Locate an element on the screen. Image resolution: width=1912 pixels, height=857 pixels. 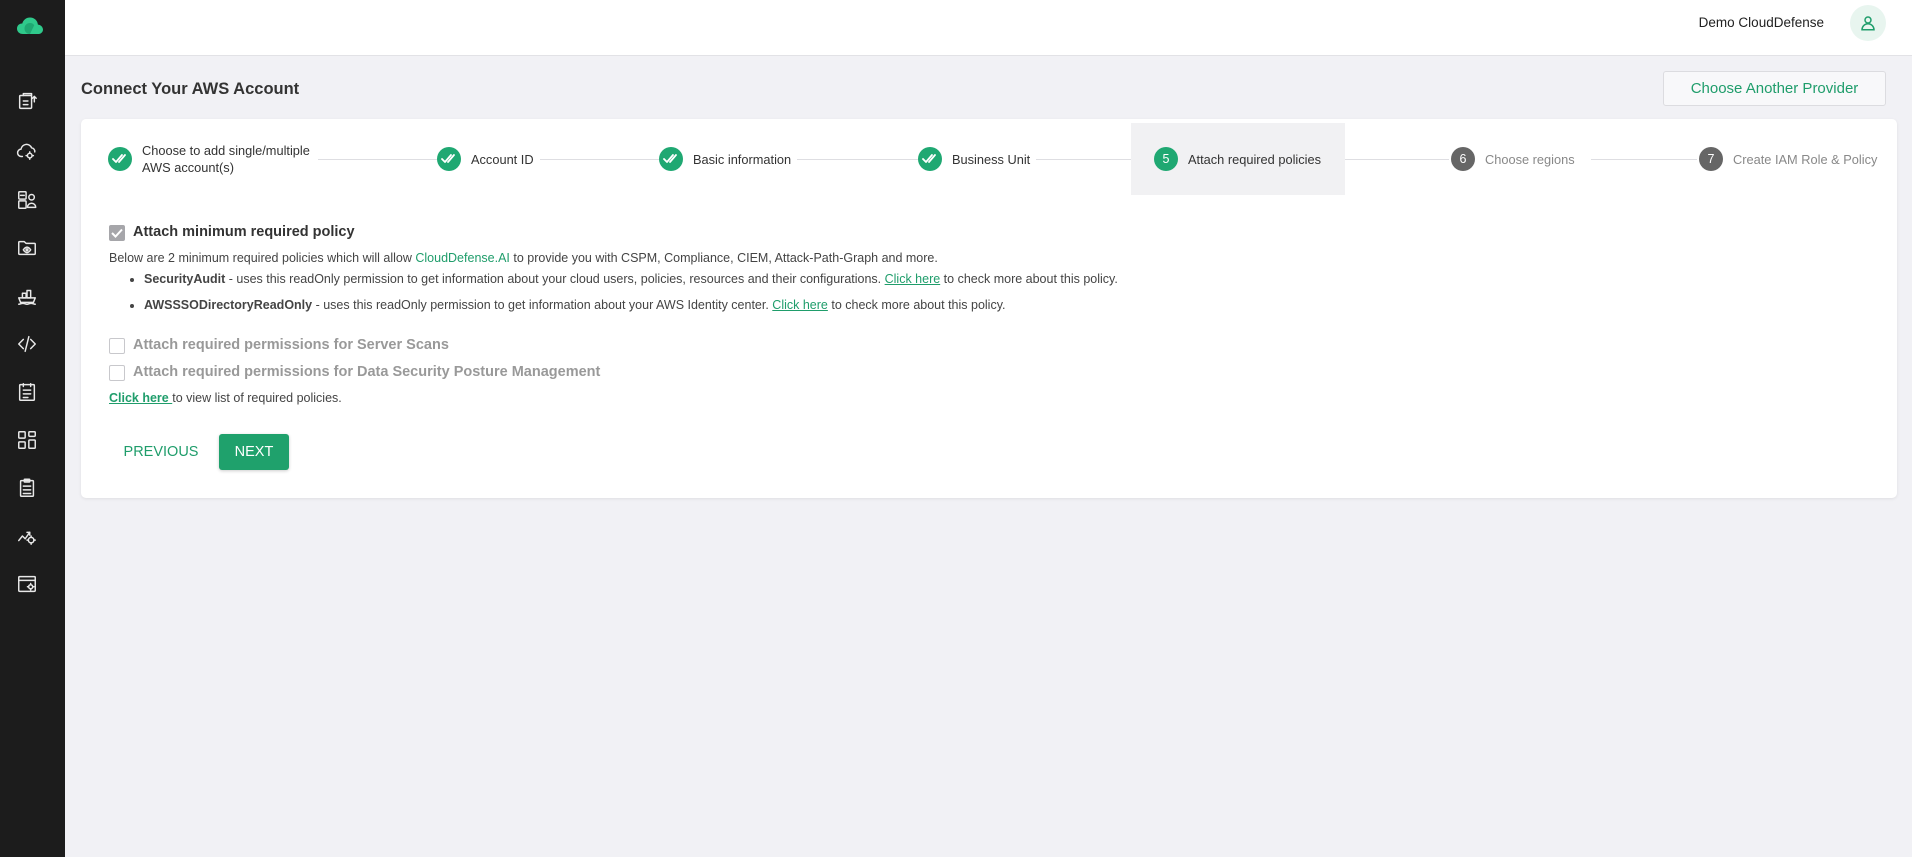
page-title: Connect Your AWS Account is located at coordinates (190, 89).